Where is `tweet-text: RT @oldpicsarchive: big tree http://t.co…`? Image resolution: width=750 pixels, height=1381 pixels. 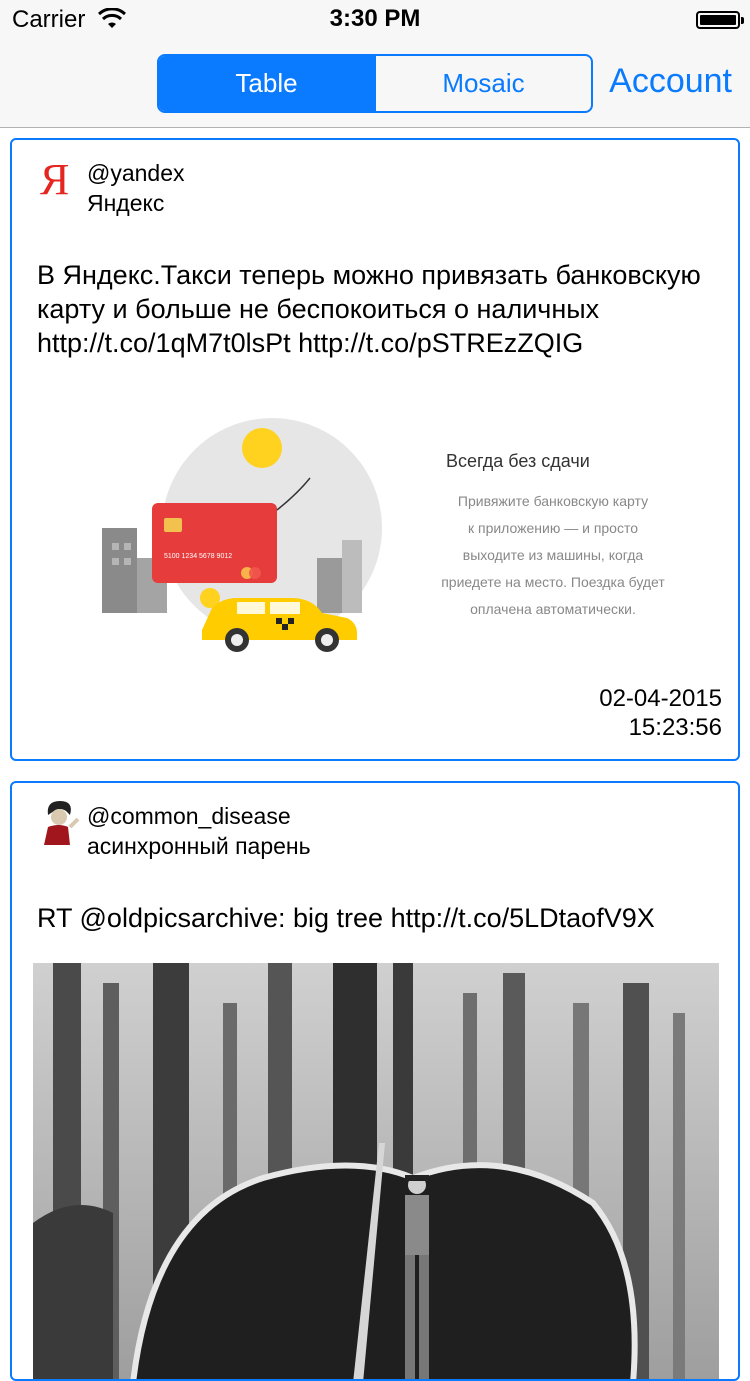 tweet-text: RT @oldpicsarchive: big tree http://t.co… is located at coordinates (346, 918).